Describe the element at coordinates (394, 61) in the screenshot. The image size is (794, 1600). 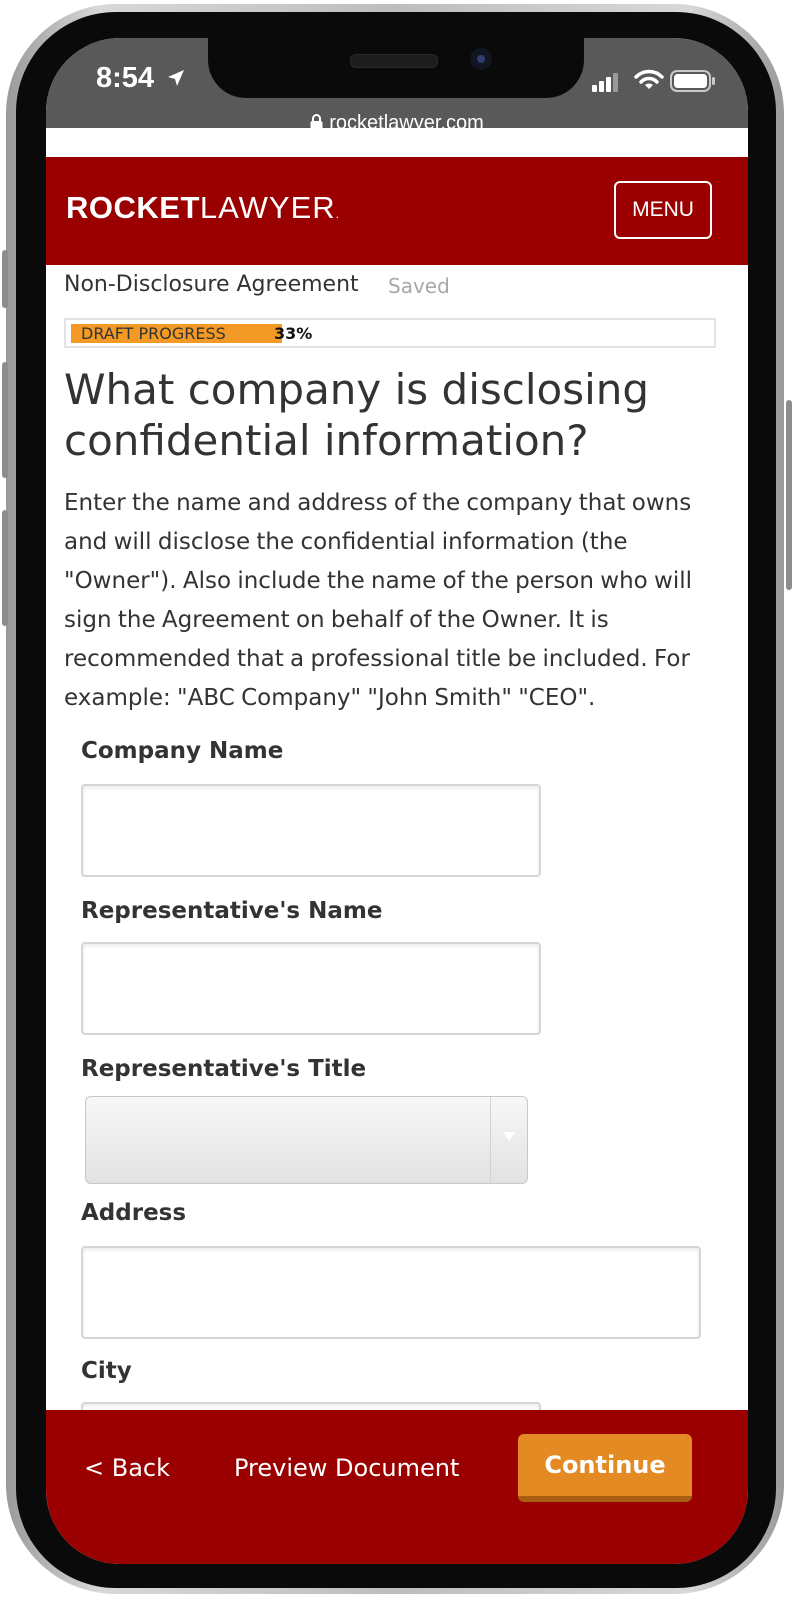
I see `speaker-grille` at that location.